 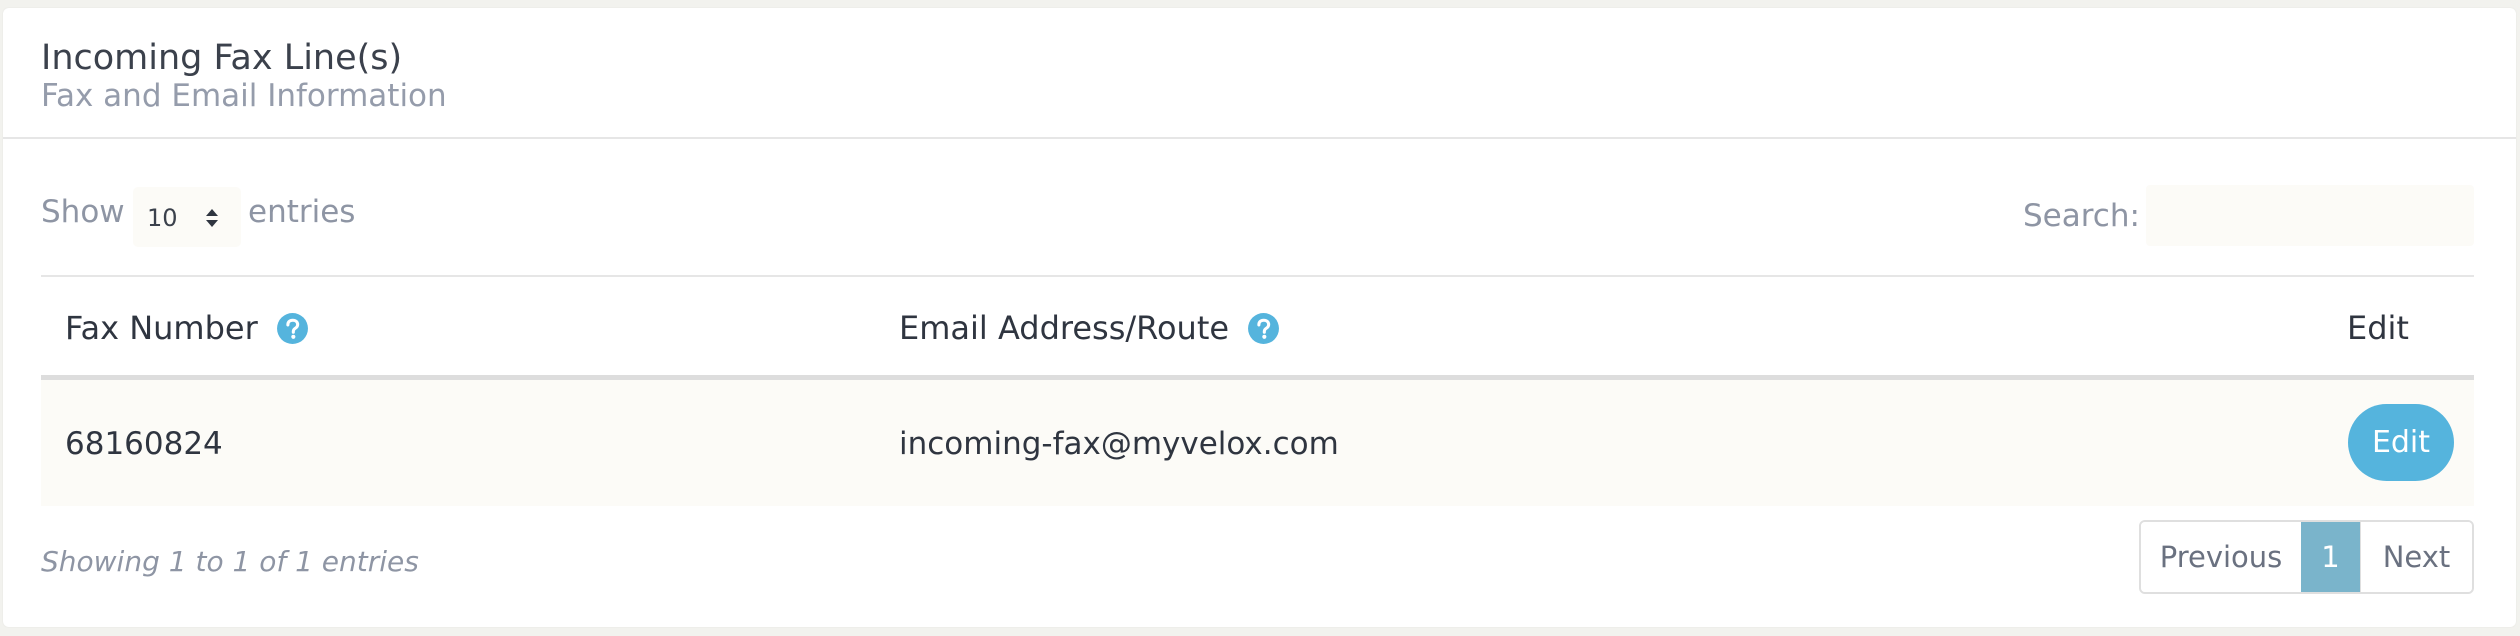 What do you see at coordinates (2378, 328) in the screenshot?
I see `column-header-edit: Edit` at bounding box center [2378, 328].